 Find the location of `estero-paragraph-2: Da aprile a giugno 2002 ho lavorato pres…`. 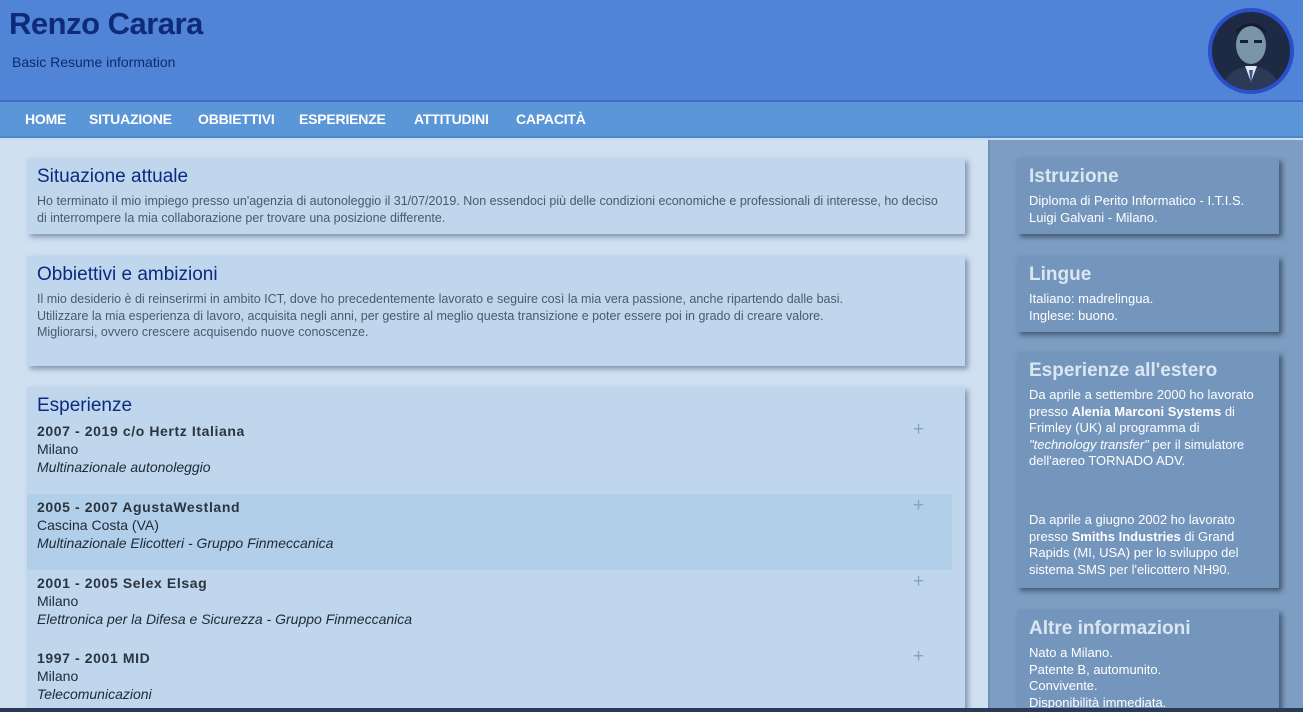

estero-paragraph-2: Da aprile a giugno 2002 ho lavorato pres… is located at coordinates (1134, 544).